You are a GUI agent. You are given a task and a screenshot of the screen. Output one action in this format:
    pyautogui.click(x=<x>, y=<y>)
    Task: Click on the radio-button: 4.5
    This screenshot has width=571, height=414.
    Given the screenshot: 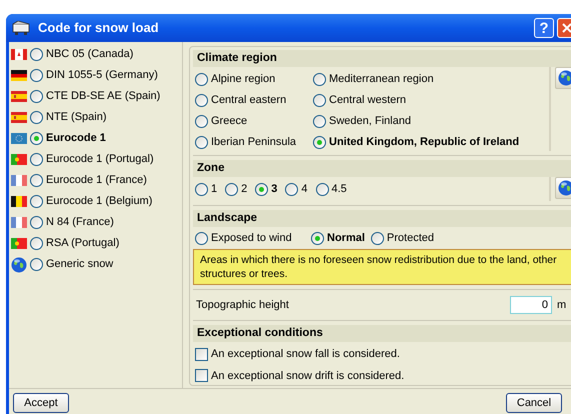 What is the action you would take?
    pyautogui.click(x=331, y=189)
    